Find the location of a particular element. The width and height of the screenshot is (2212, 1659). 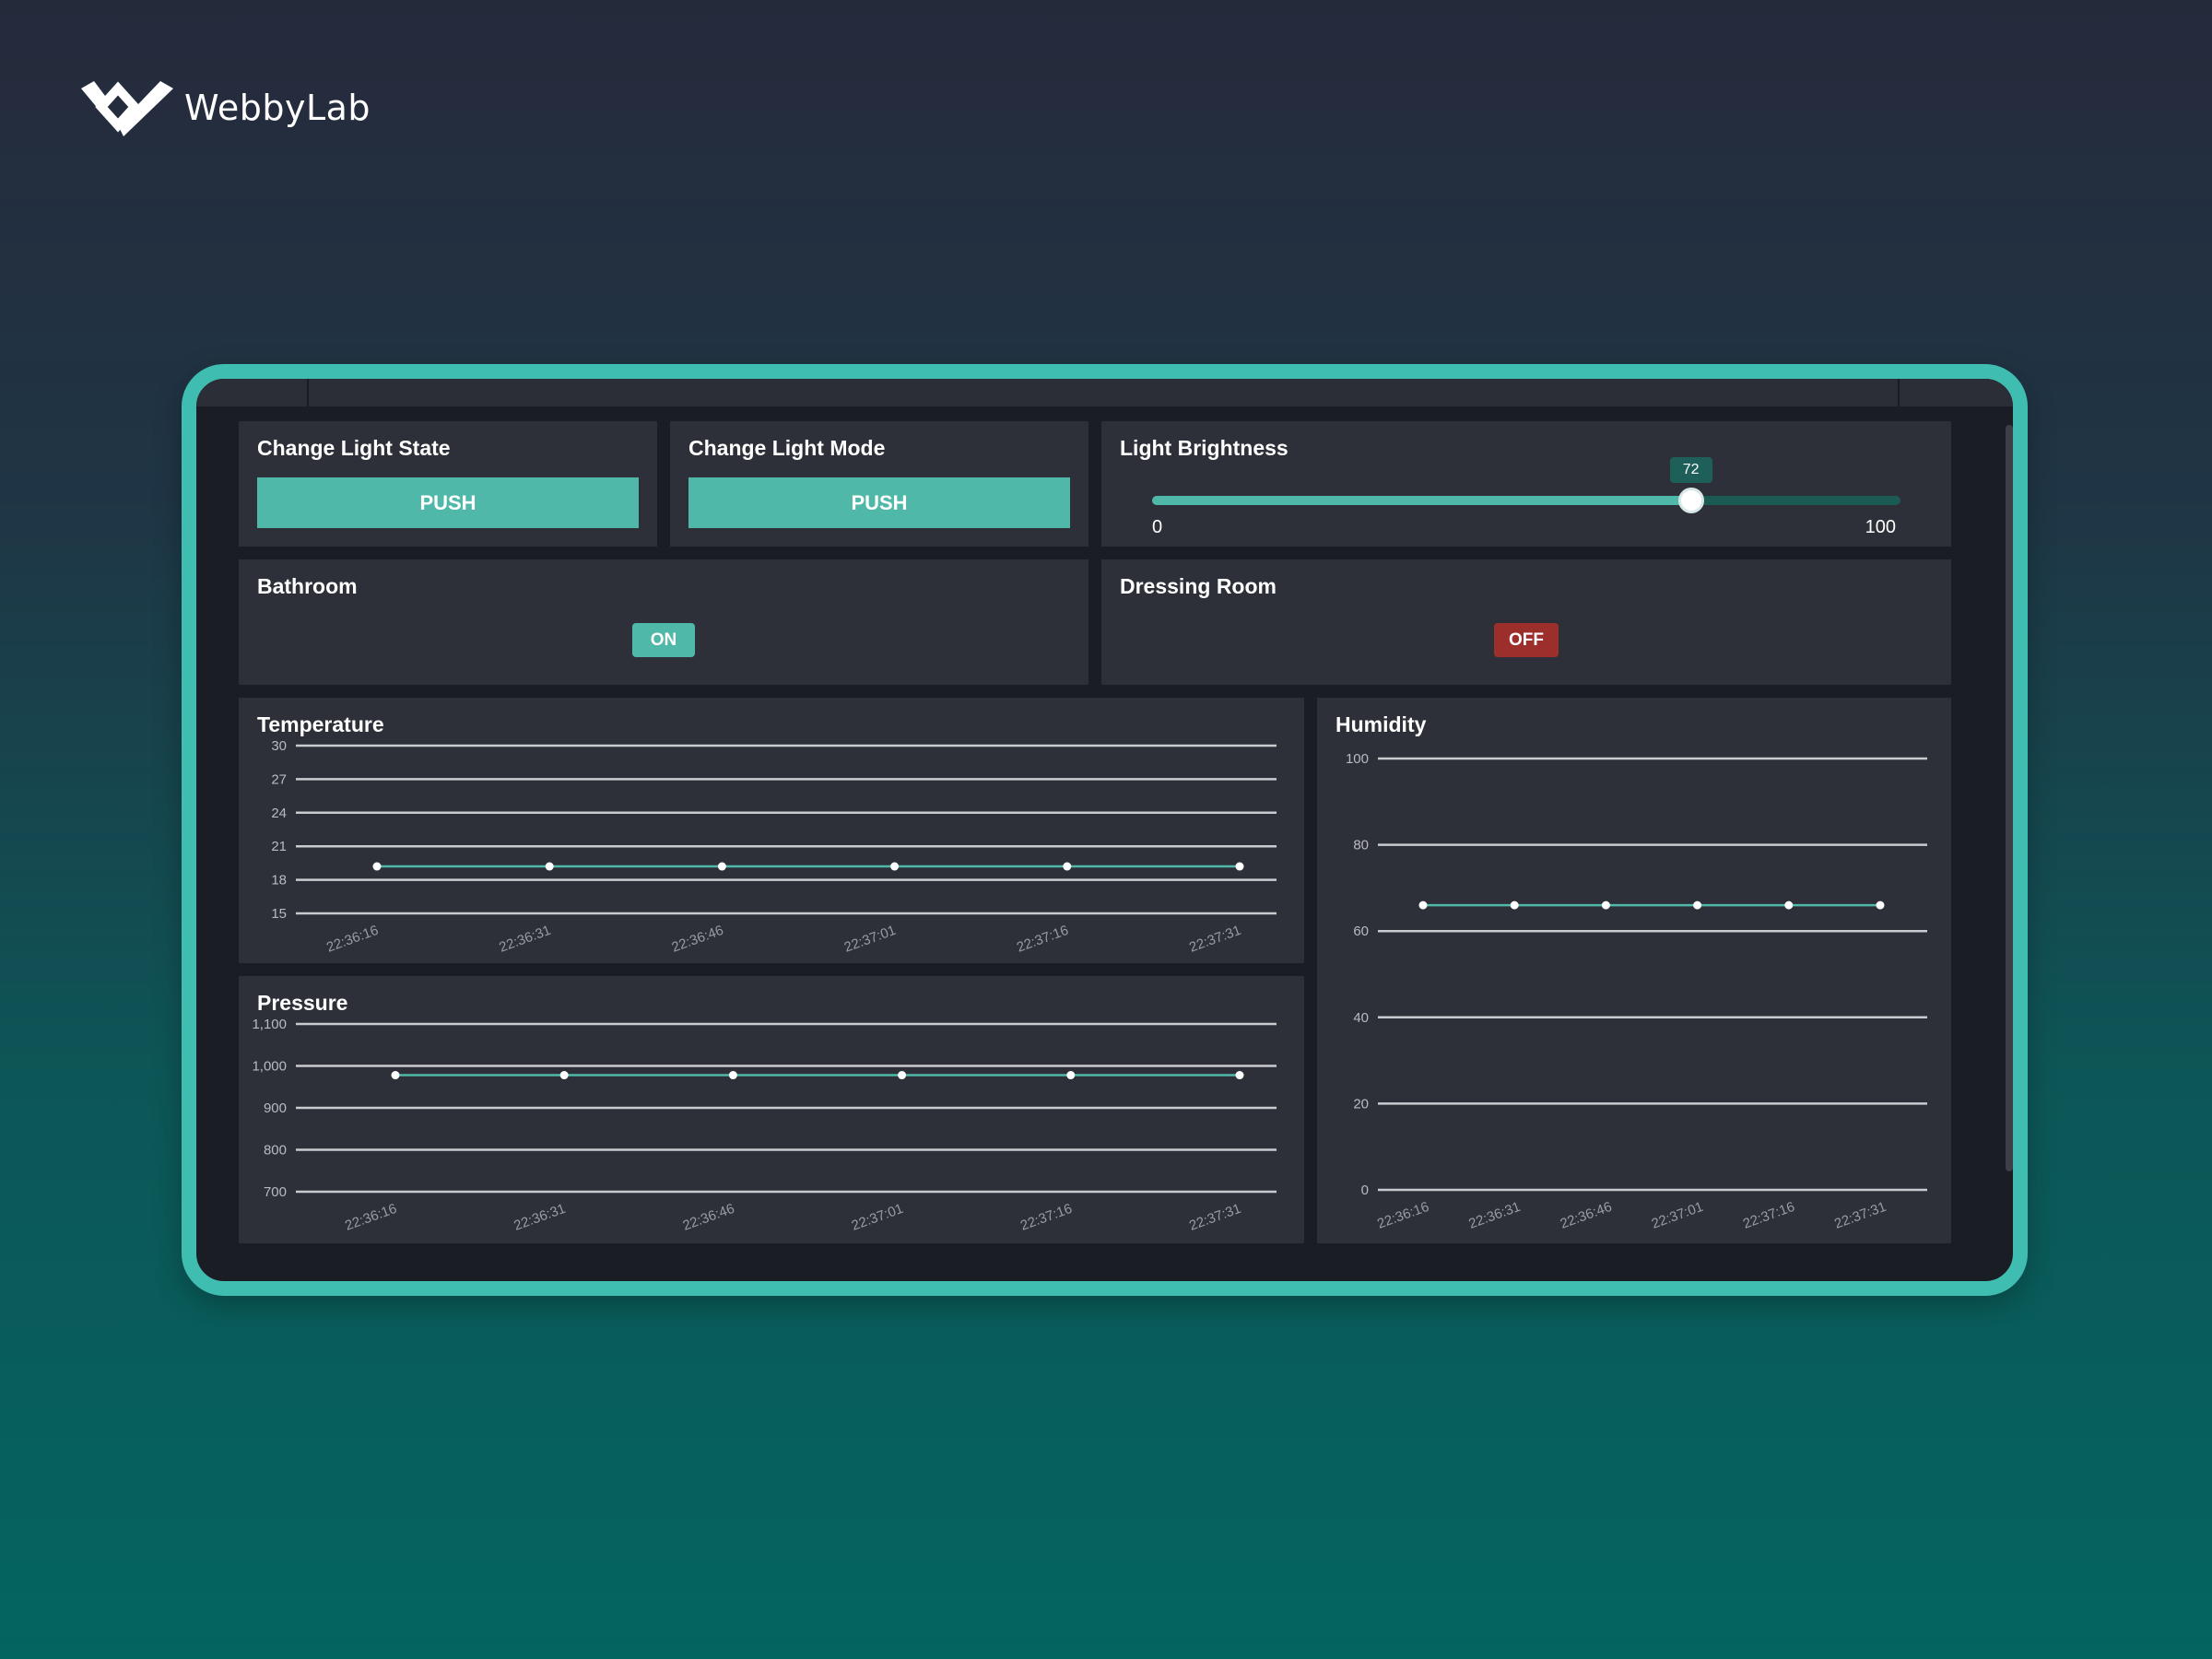

y-tick-label: 0 is located at coordinates (1365, 1190).